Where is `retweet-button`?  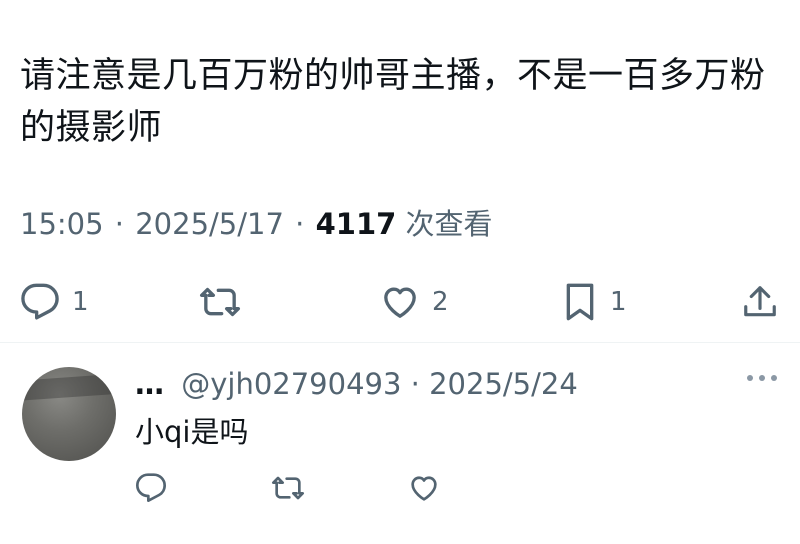
retweet-button is located at coordinates (220, 302).